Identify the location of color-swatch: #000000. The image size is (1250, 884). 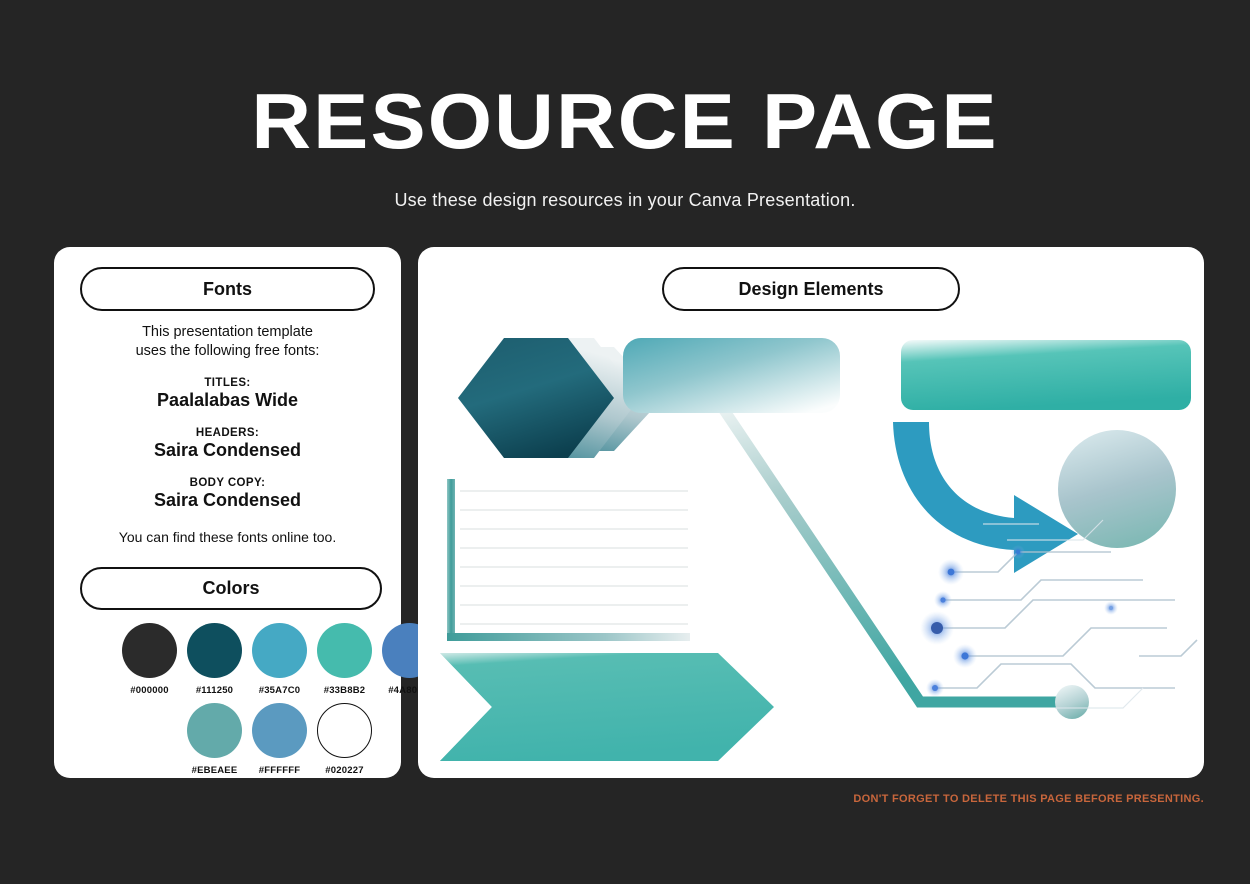
(149, 659).